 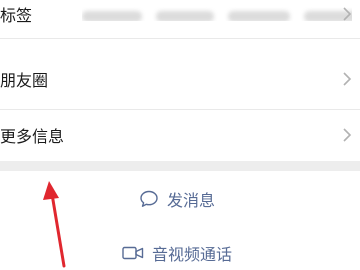 I want to click on tags-row: 标签, so click(x=180, y=18).